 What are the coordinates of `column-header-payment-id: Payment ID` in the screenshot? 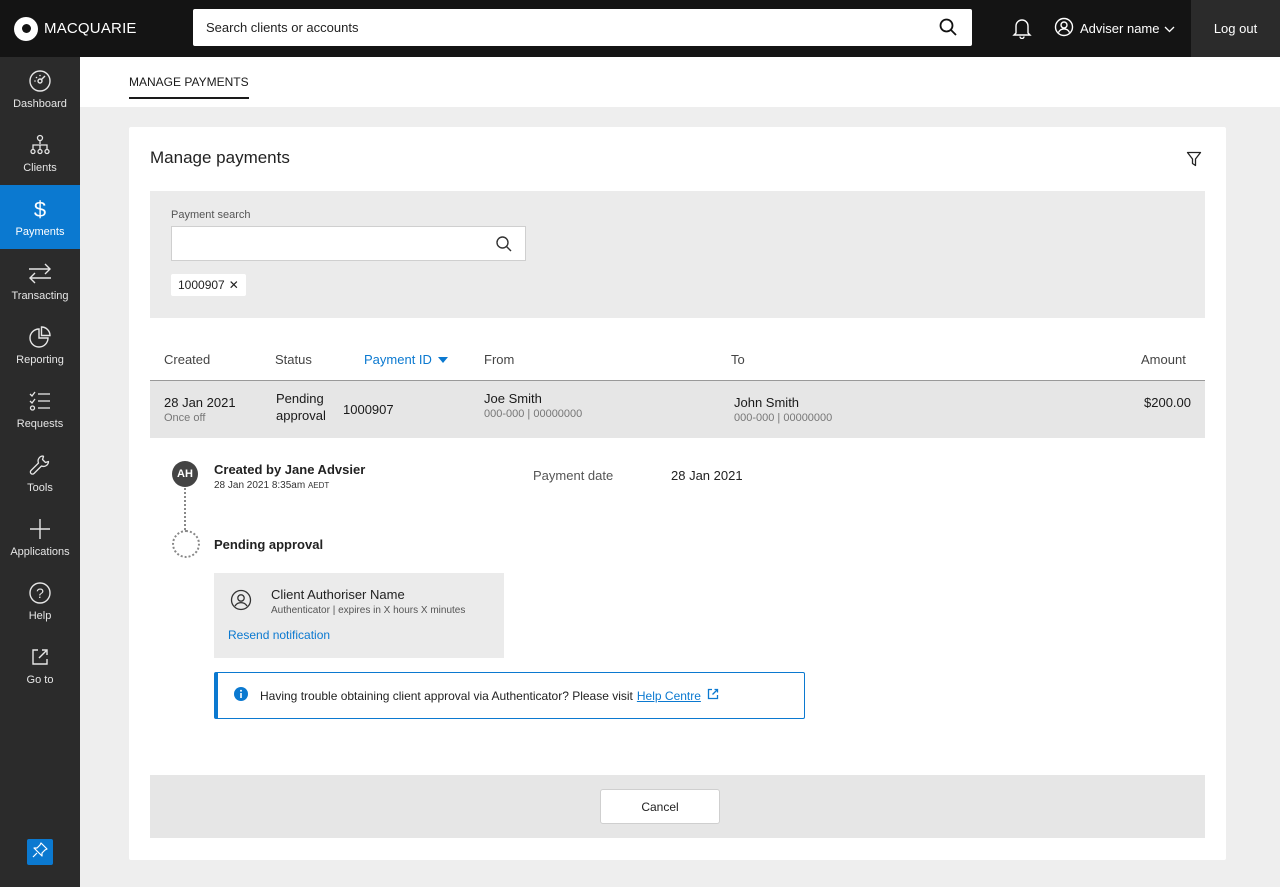 It's located at (406, 359).